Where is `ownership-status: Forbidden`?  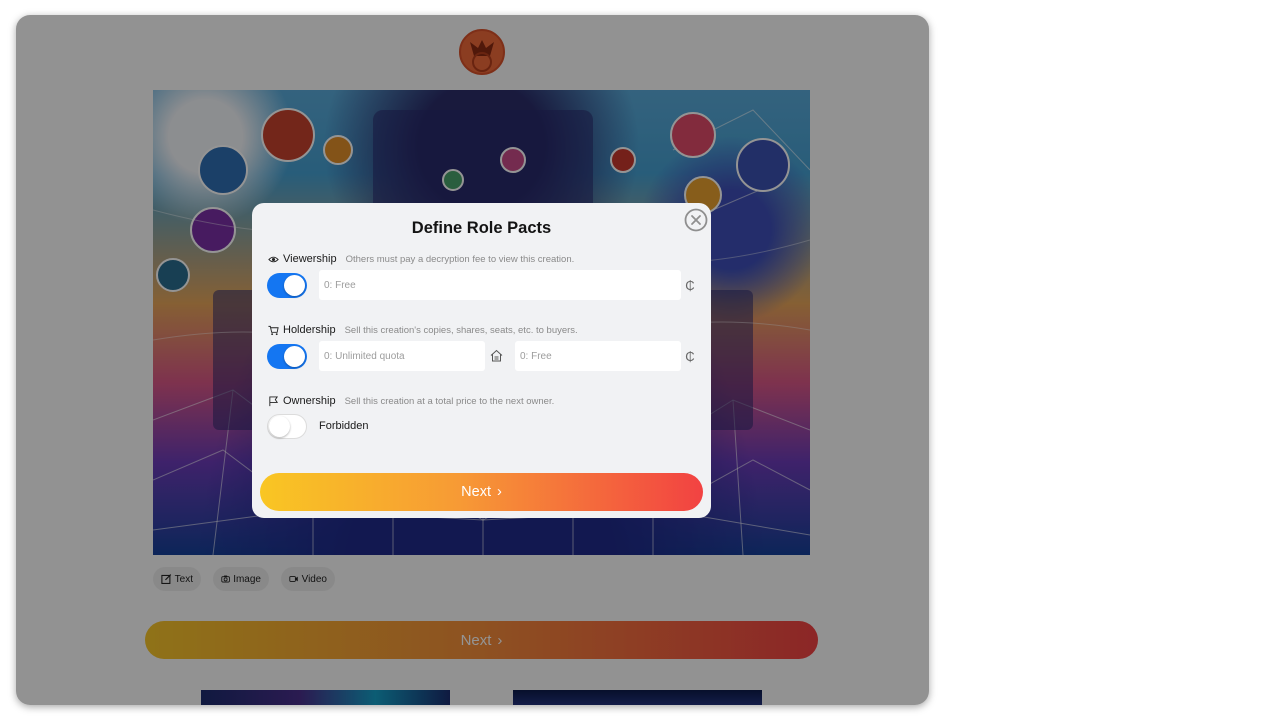
ownership-status: Forbidden is located at coordinates (344, 426).